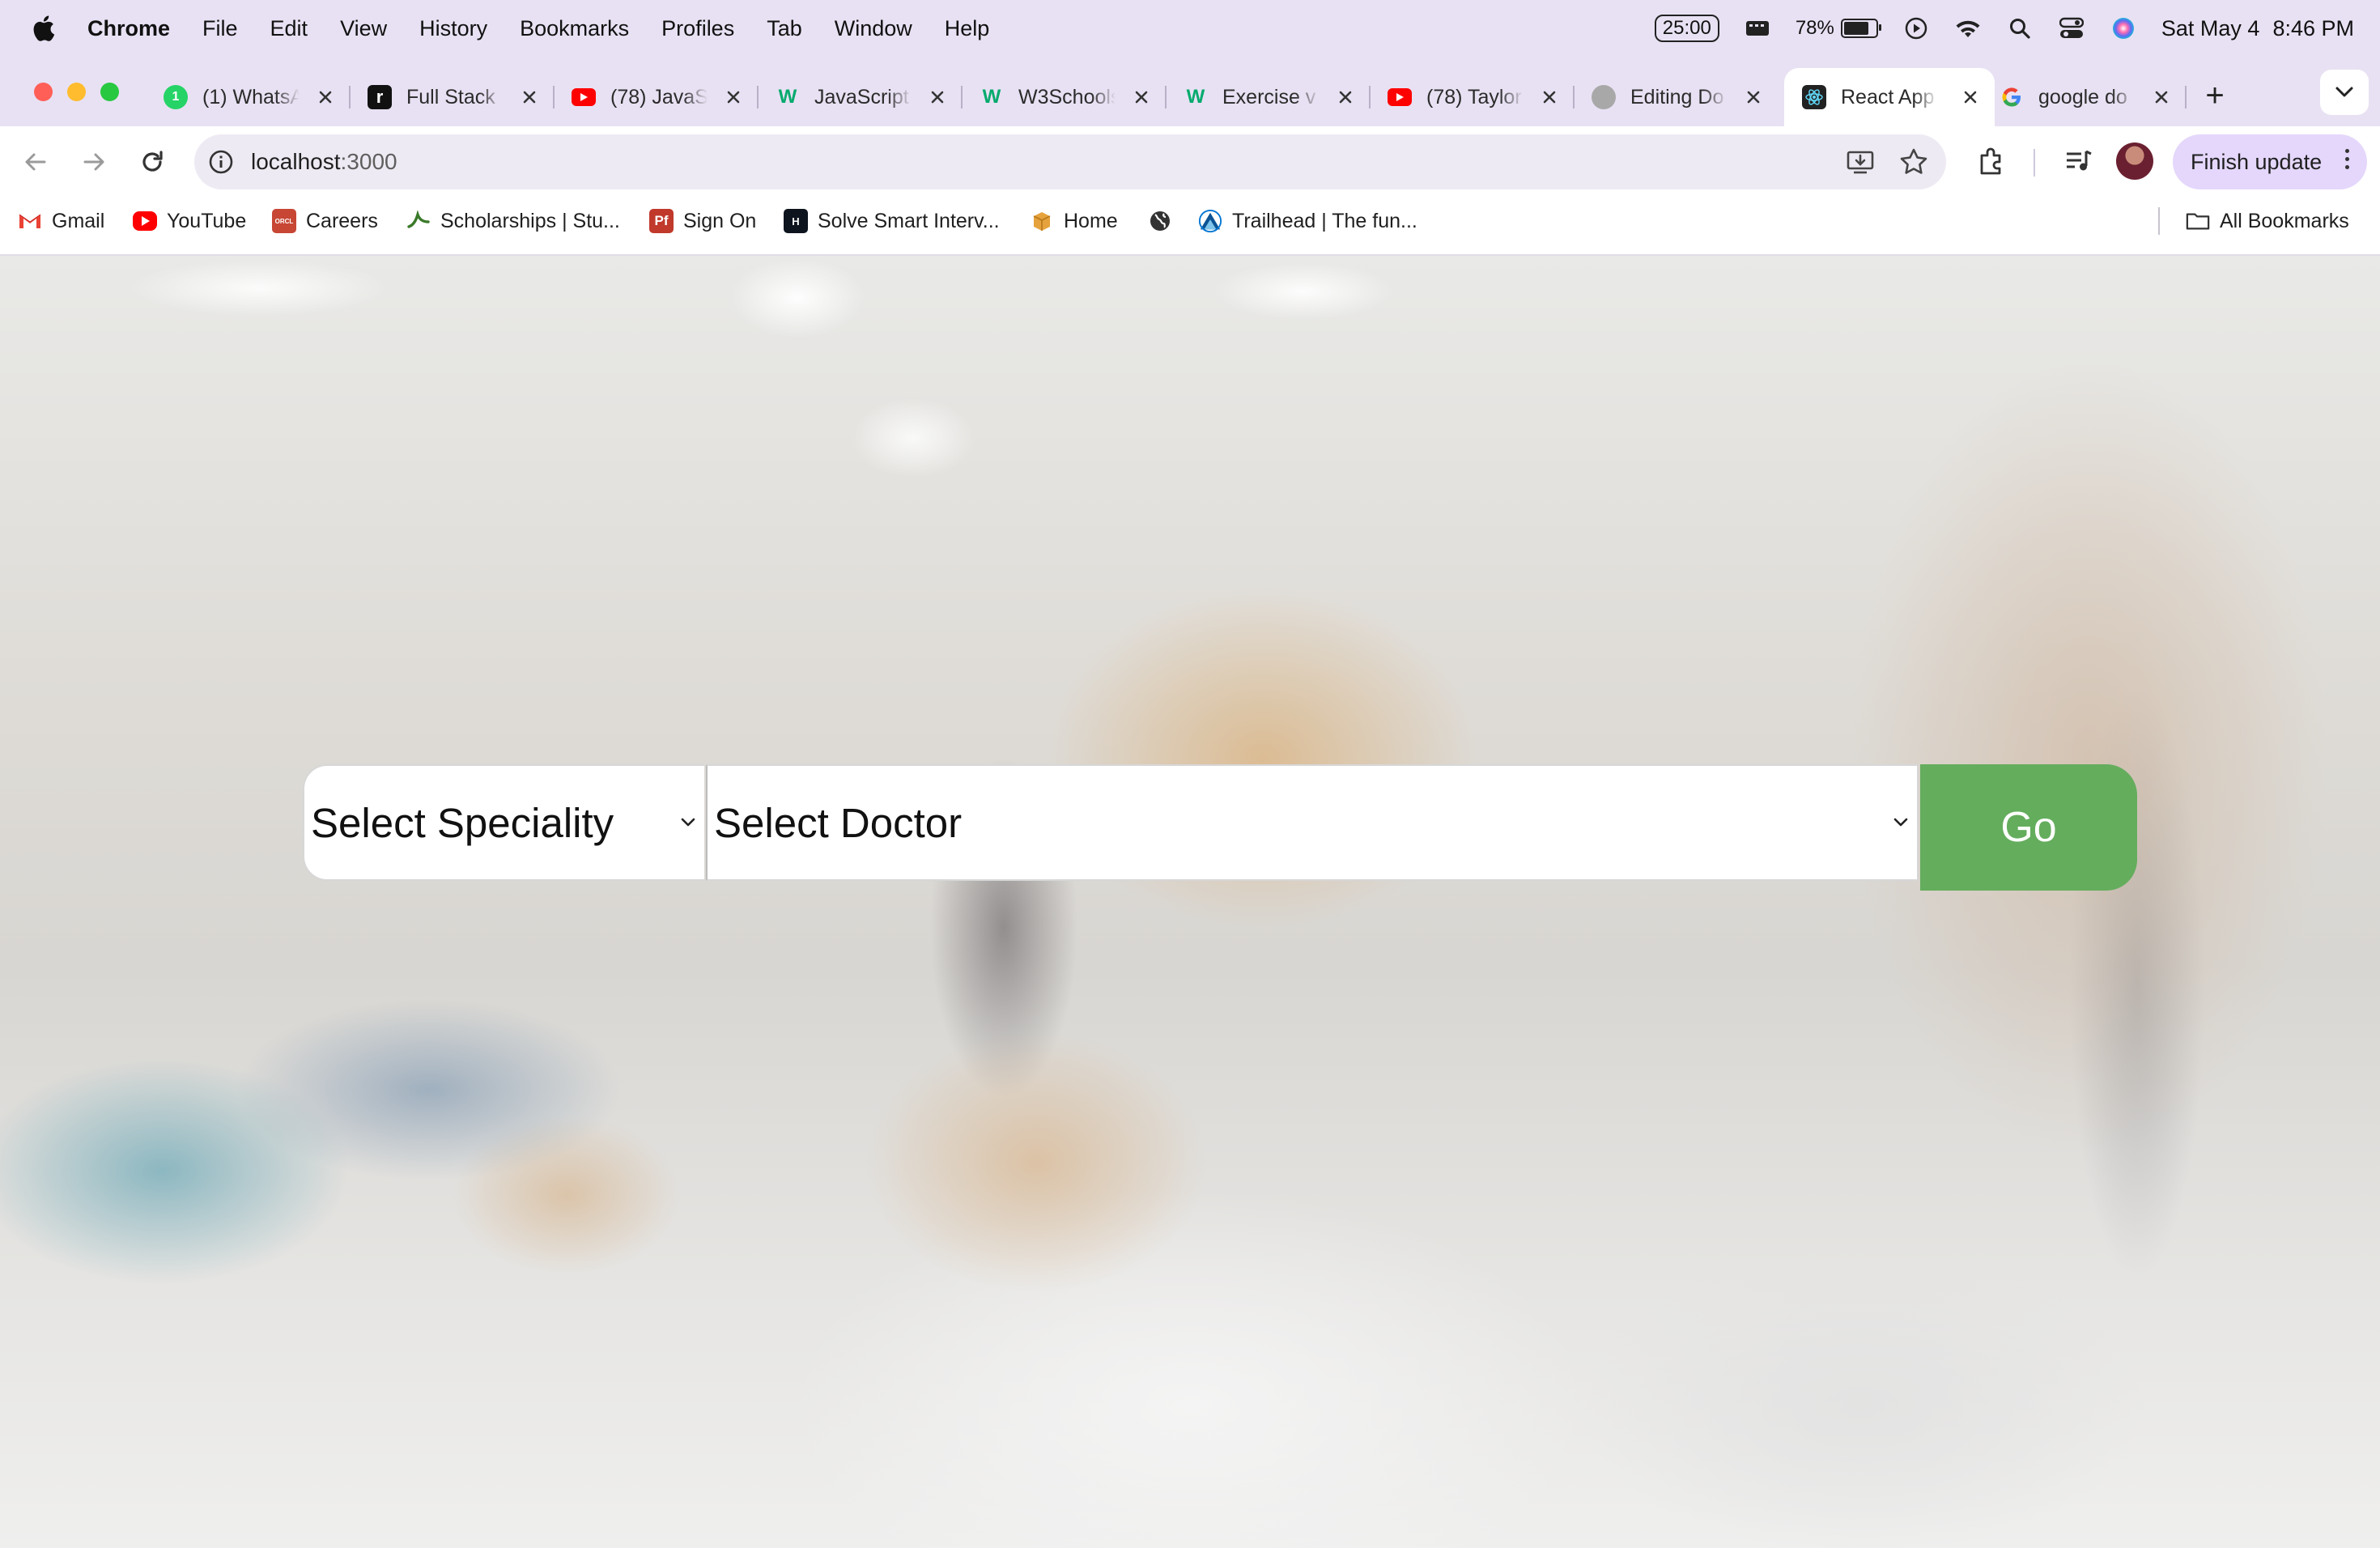  Describe the element at coordinates (364, 29) in the screenshot. I see `menu-view: View` at that location.